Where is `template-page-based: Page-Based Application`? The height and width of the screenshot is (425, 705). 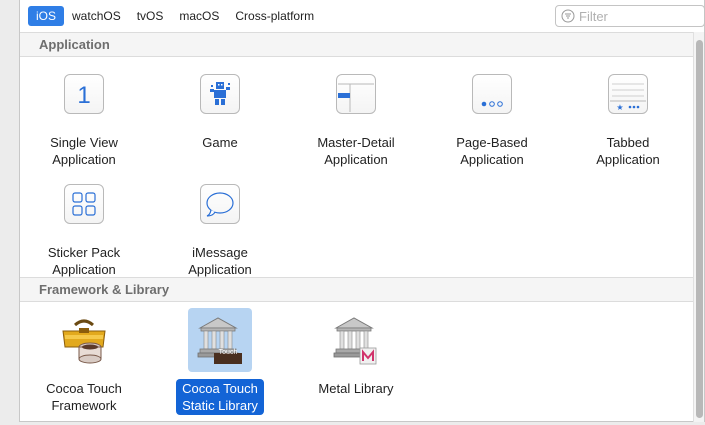 template-page-based: Page-Based Application is located at coordinates (492, 115).